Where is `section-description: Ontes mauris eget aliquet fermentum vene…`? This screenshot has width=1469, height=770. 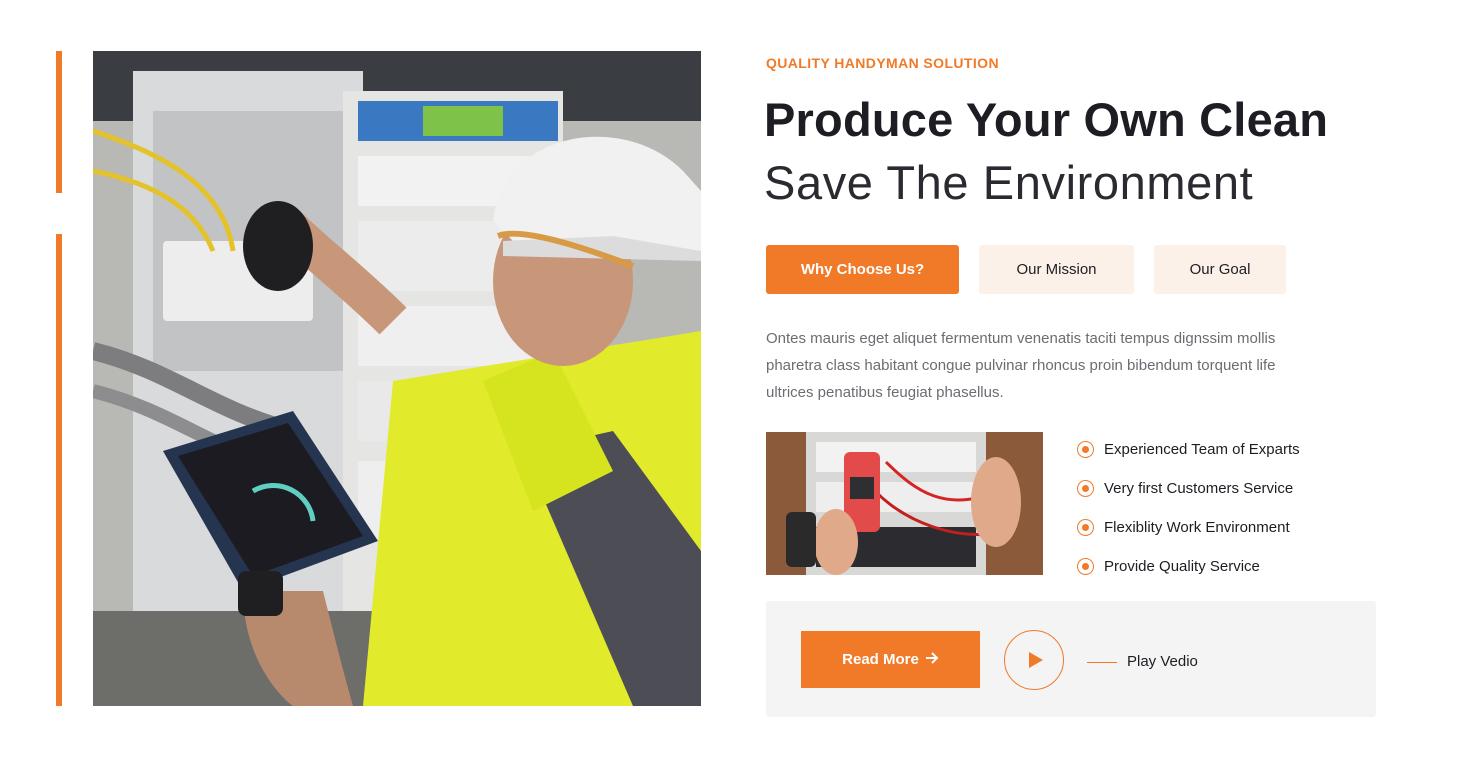
section-description: Ontes mauris eget aliquet fermentum vene… is located at coordinates (1021, 365).